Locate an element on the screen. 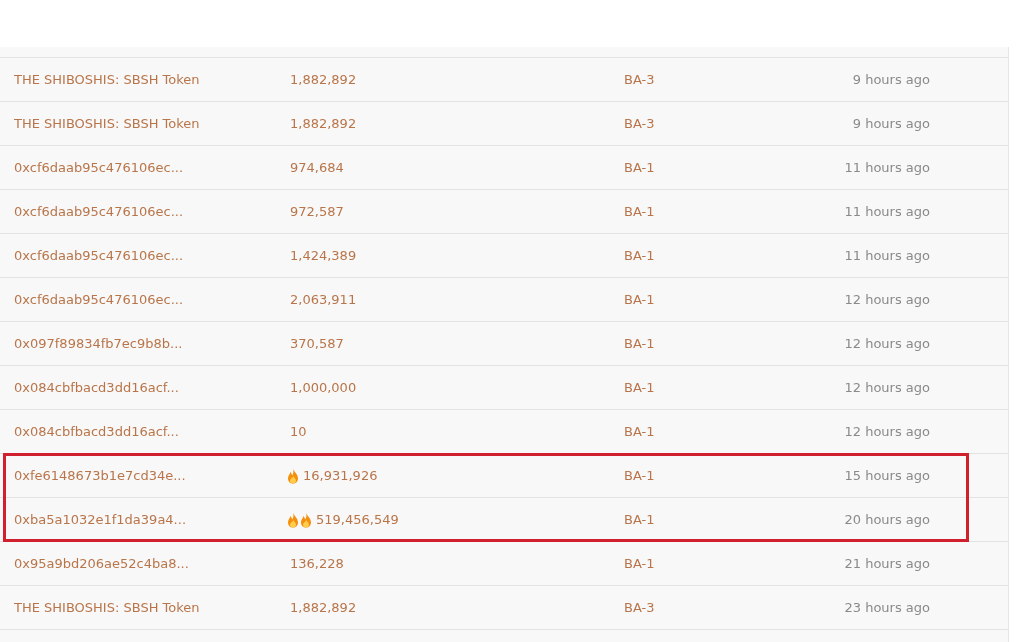 This screenshot has width=1024, height=642. amount-value: 2,063,911 is located at coordinates (323, 299).